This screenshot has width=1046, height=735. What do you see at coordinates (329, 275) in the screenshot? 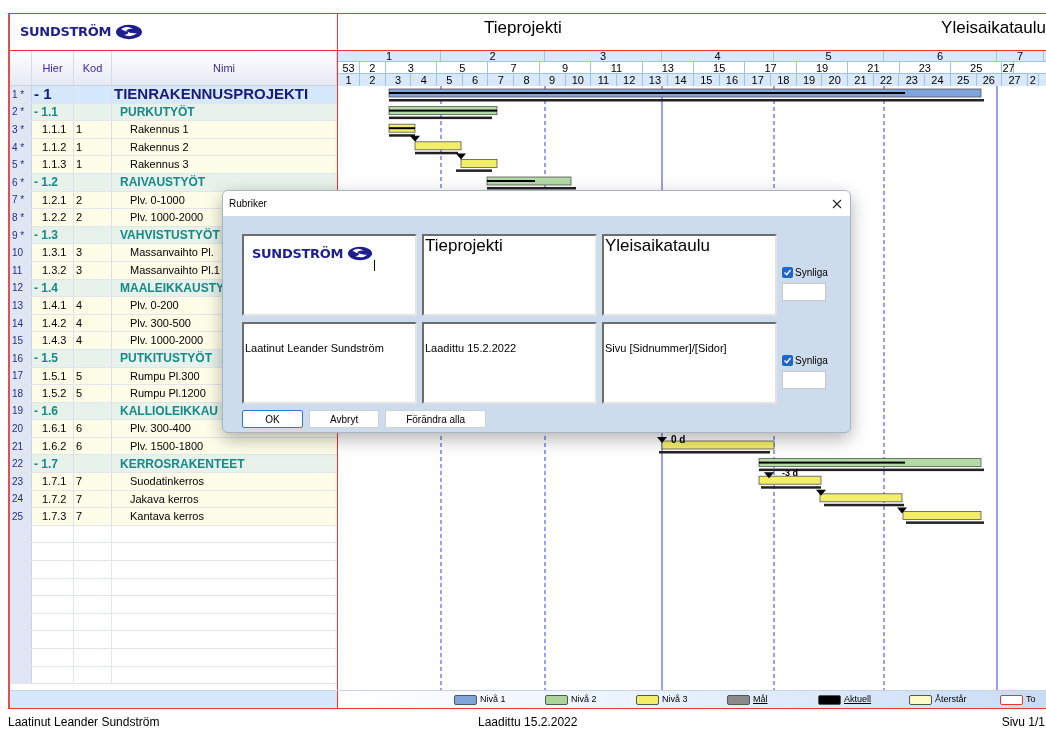
I see `heading-field: SUNDSTRÖM` at bounding box center [329, 275].